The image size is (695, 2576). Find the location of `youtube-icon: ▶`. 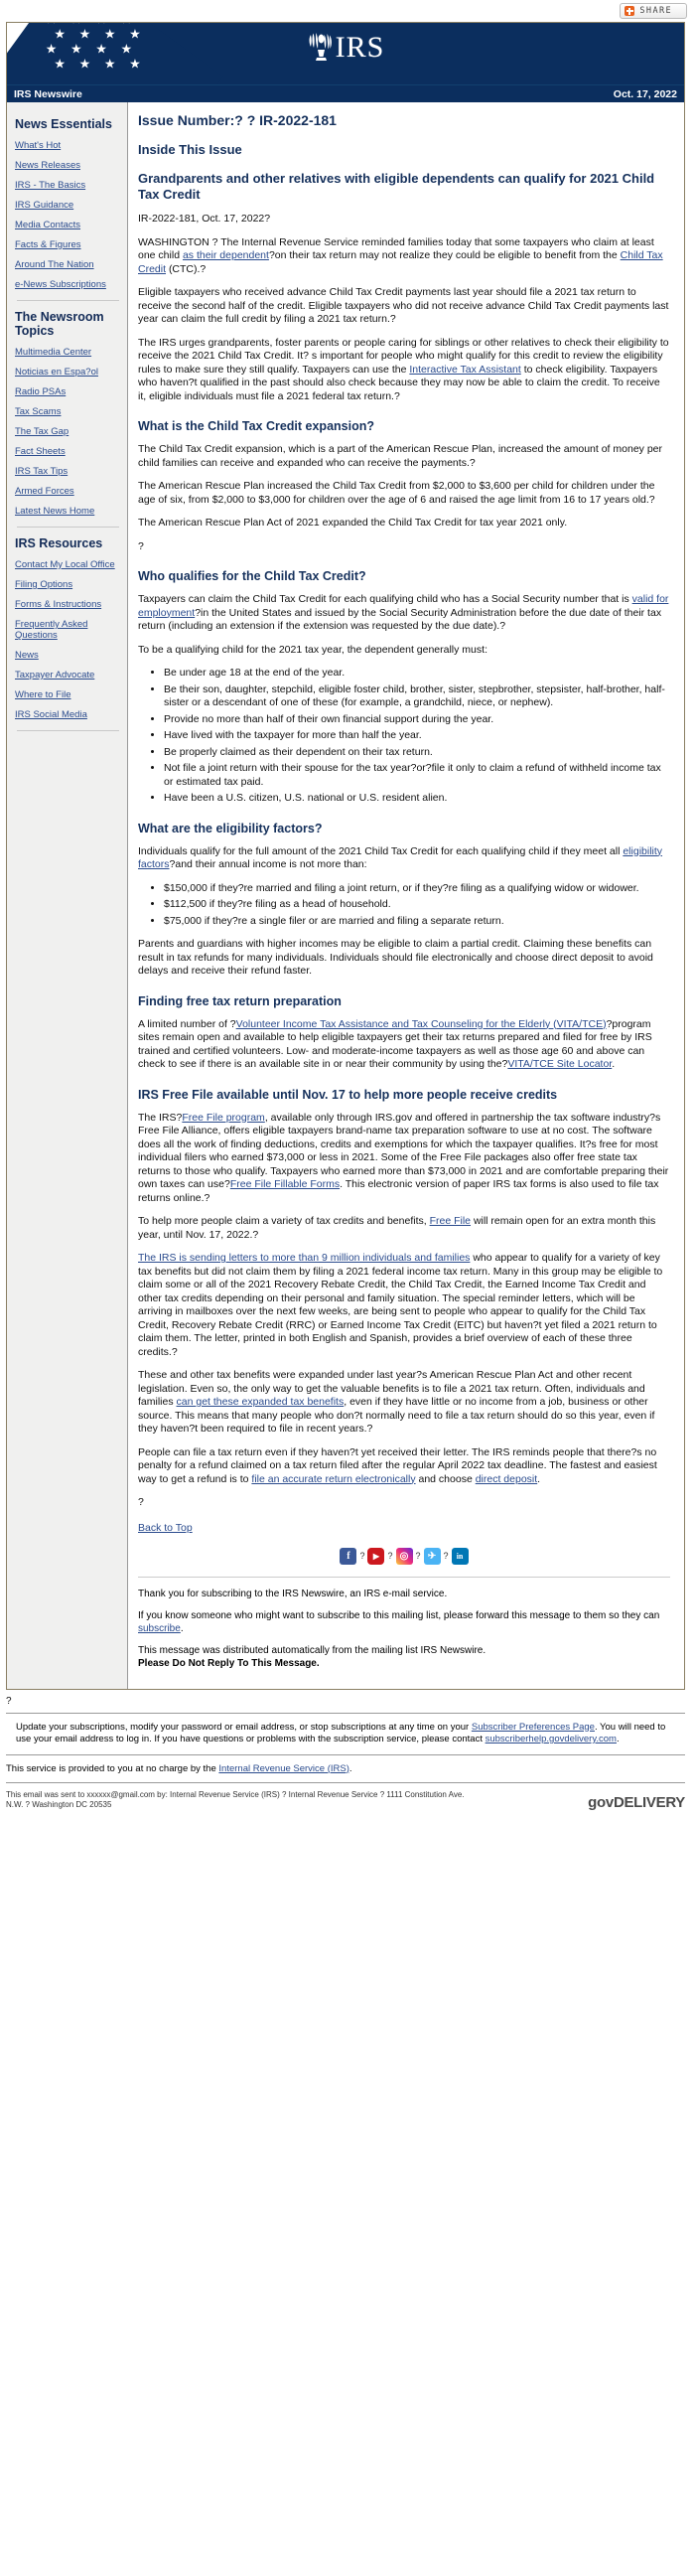

youtube-icon: ▶ is located at coordinates (376, 1556).